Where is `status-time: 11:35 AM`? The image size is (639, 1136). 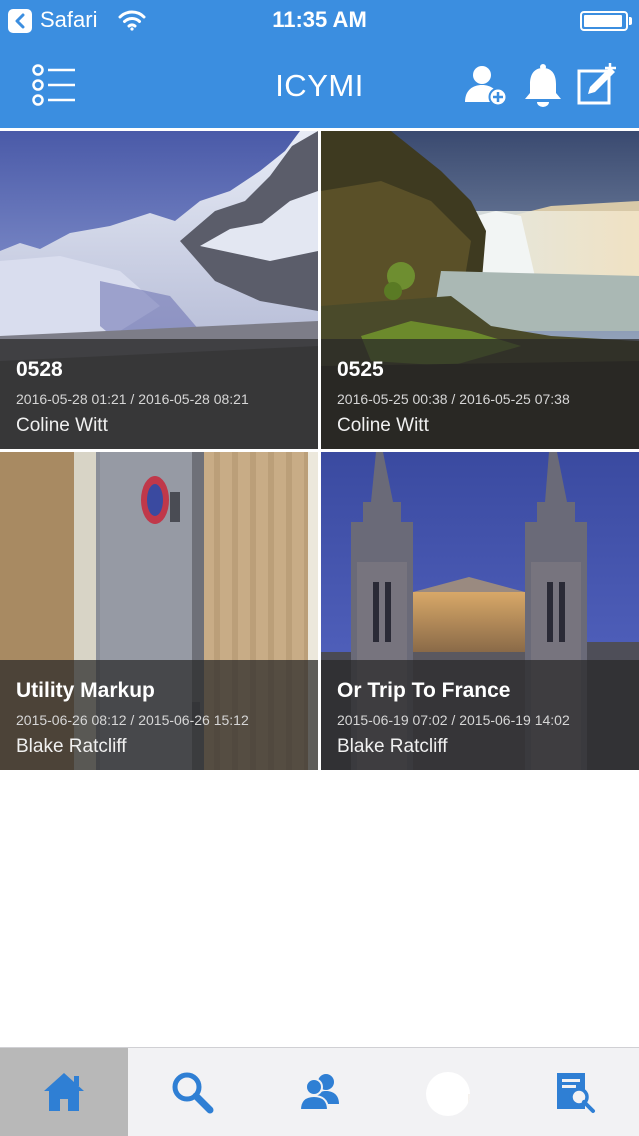 status-time: 11:35 AM is located at coordinates (319, 19).